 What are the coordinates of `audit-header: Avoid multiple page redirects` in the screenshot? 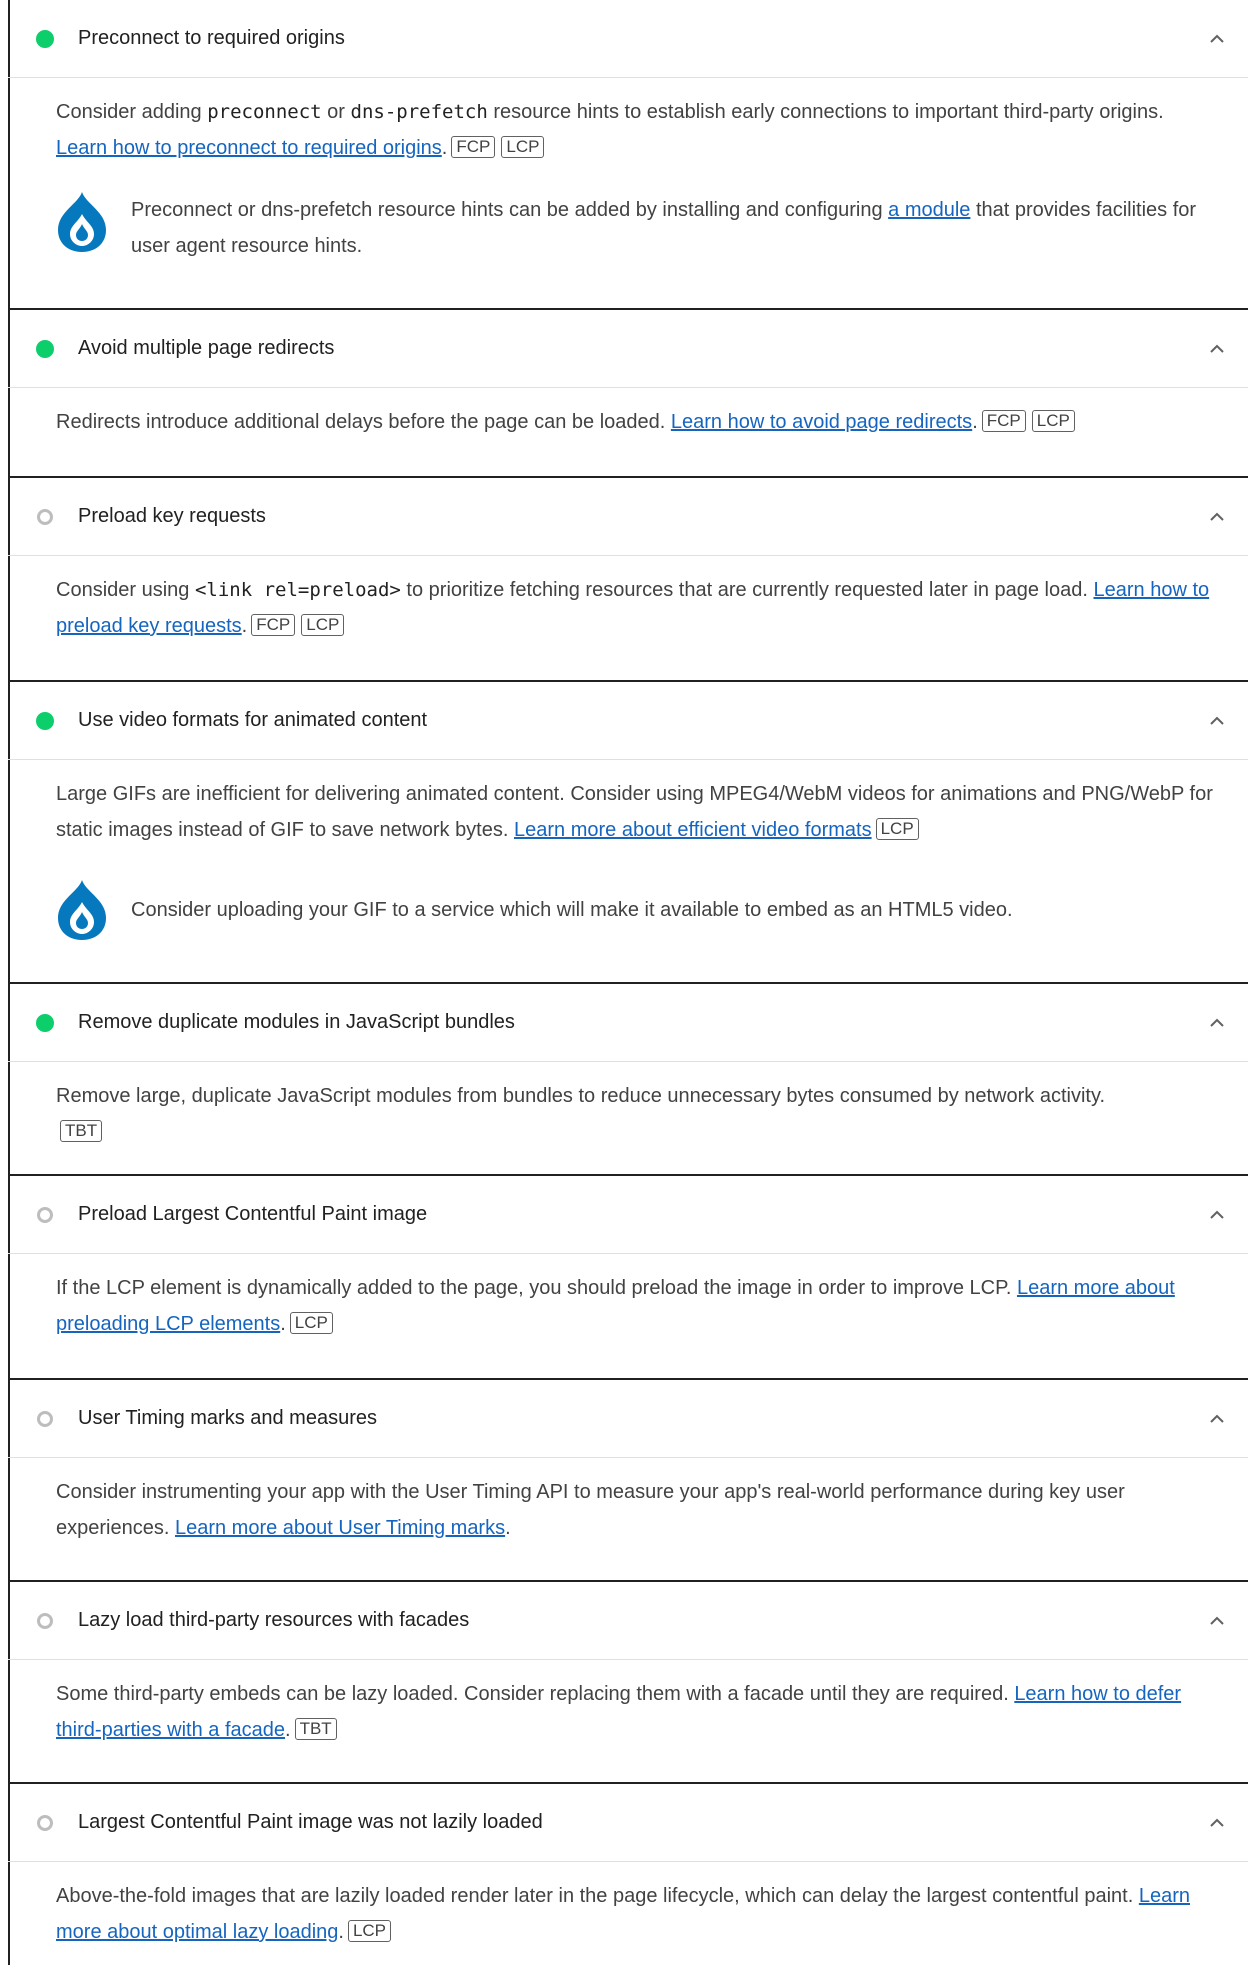 It's located at (628, 349).